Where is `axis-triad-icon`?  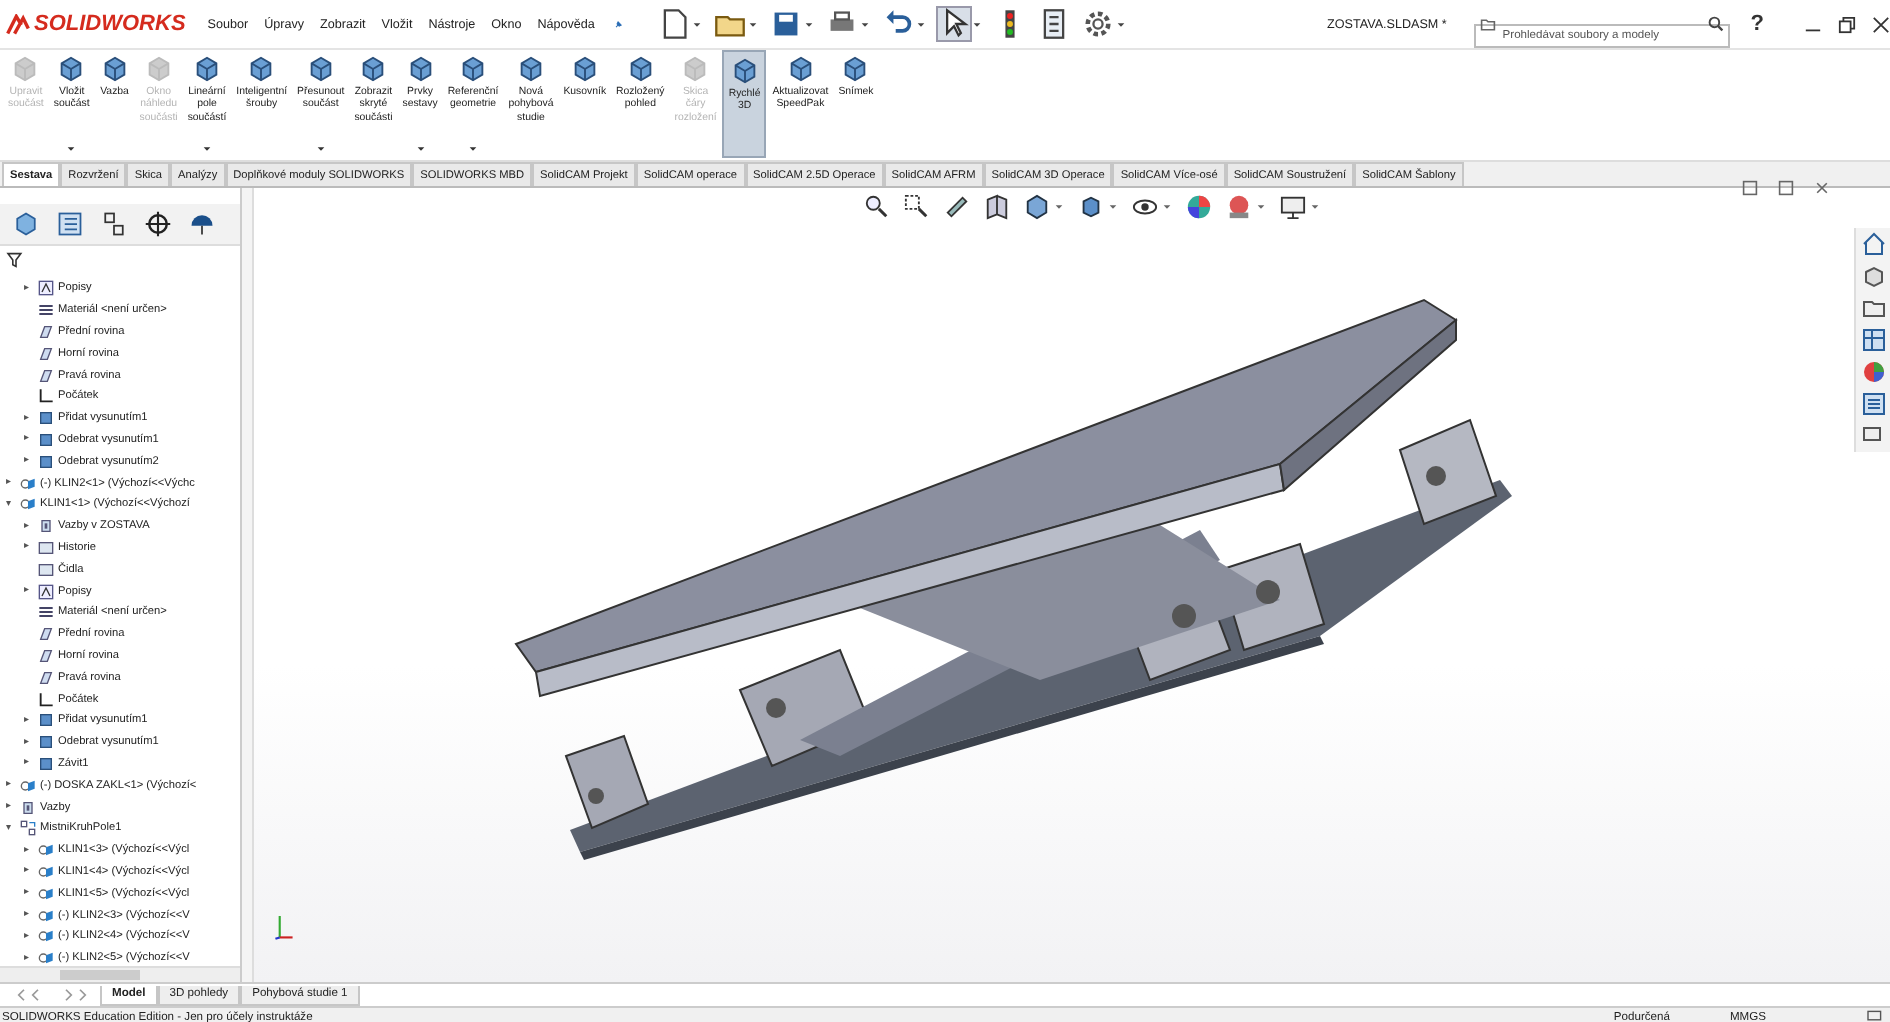
axis-triad-icon is located at coordinates (284, 926).